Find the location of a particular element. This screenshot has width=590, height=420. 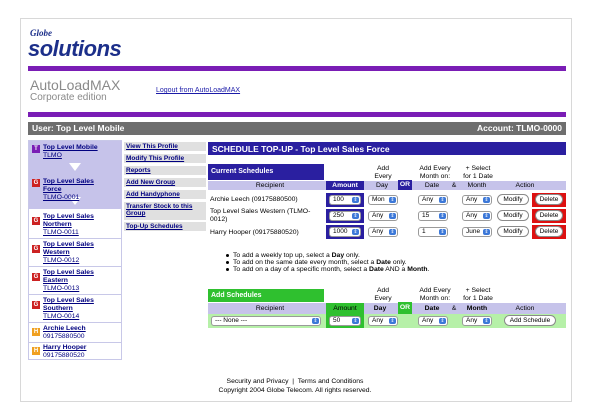

amount-select: 250 ⇕ is located at coordinates (345, 216).